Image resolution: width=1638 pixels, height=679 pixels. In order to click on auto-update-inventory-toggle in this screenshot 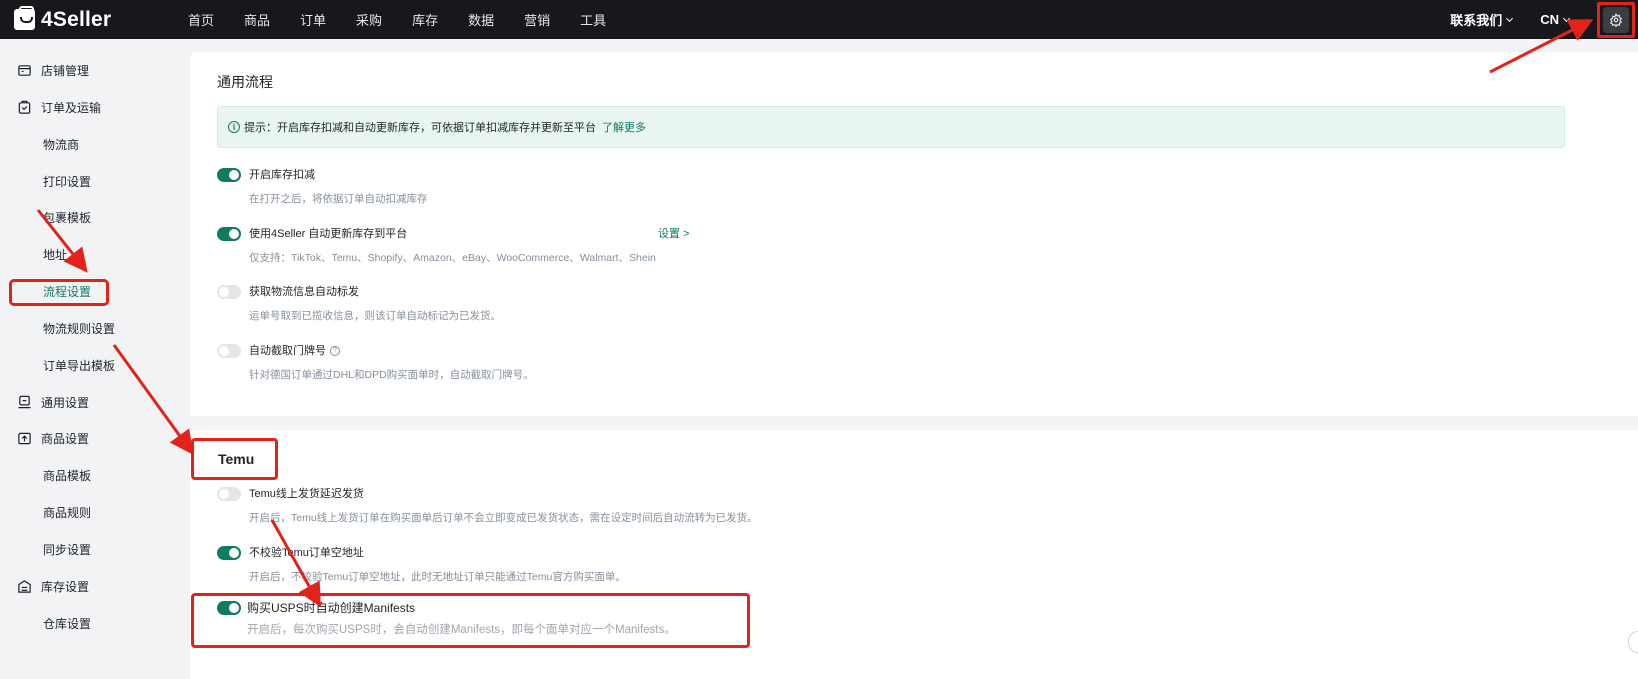, I will do `click(229, 234)`.